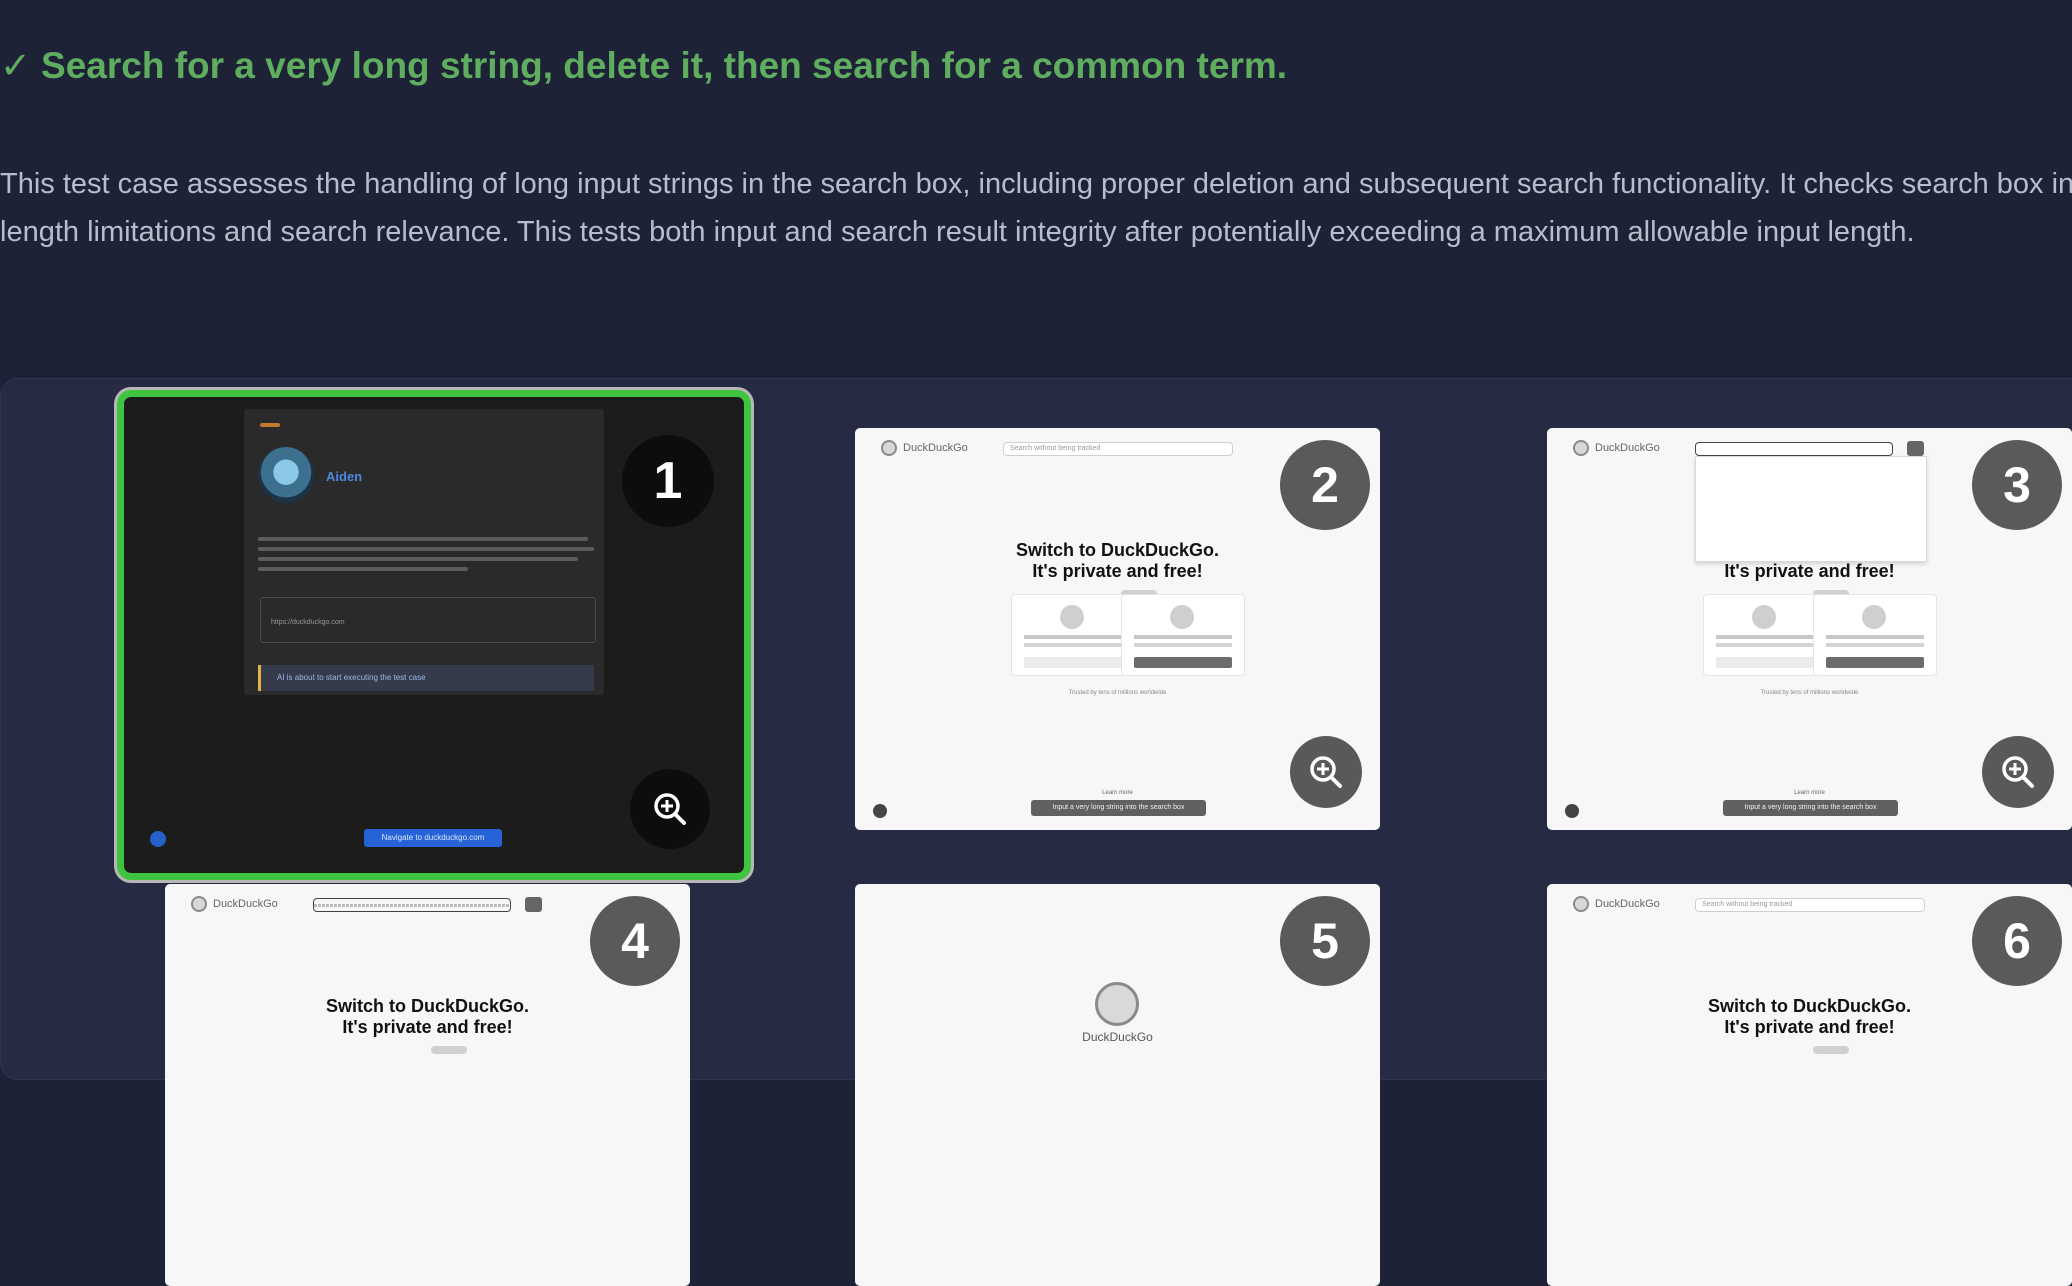 This screenshot has height=1286, width=2072. Describe the element at coordinates (433, 838) in the screenshot. I see `action-label: Navigate to duckduckgo.com` at that location.